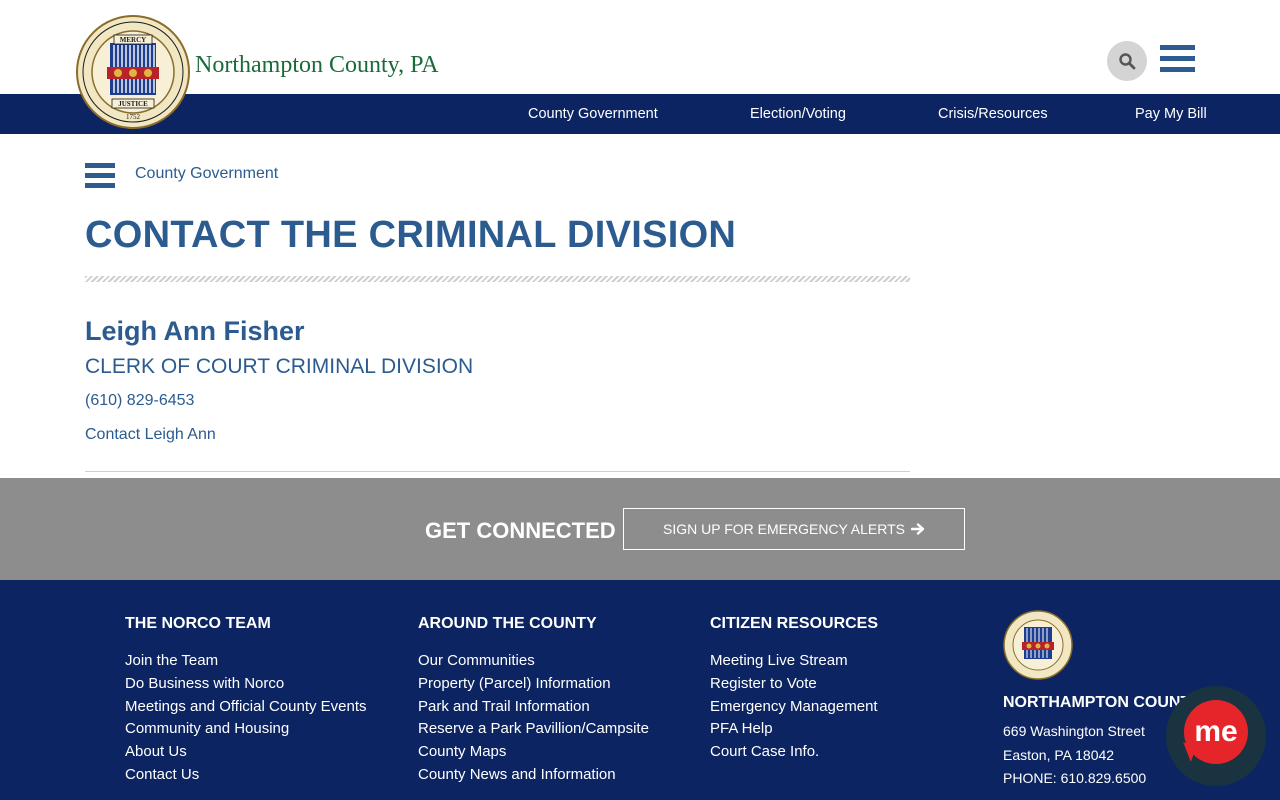 This screenshot has height=800, width=1280. What do you see at coordinates (533, 661) in the screenshot?
I see `footer-link: Our Communities` at bounding box center [533, 661].